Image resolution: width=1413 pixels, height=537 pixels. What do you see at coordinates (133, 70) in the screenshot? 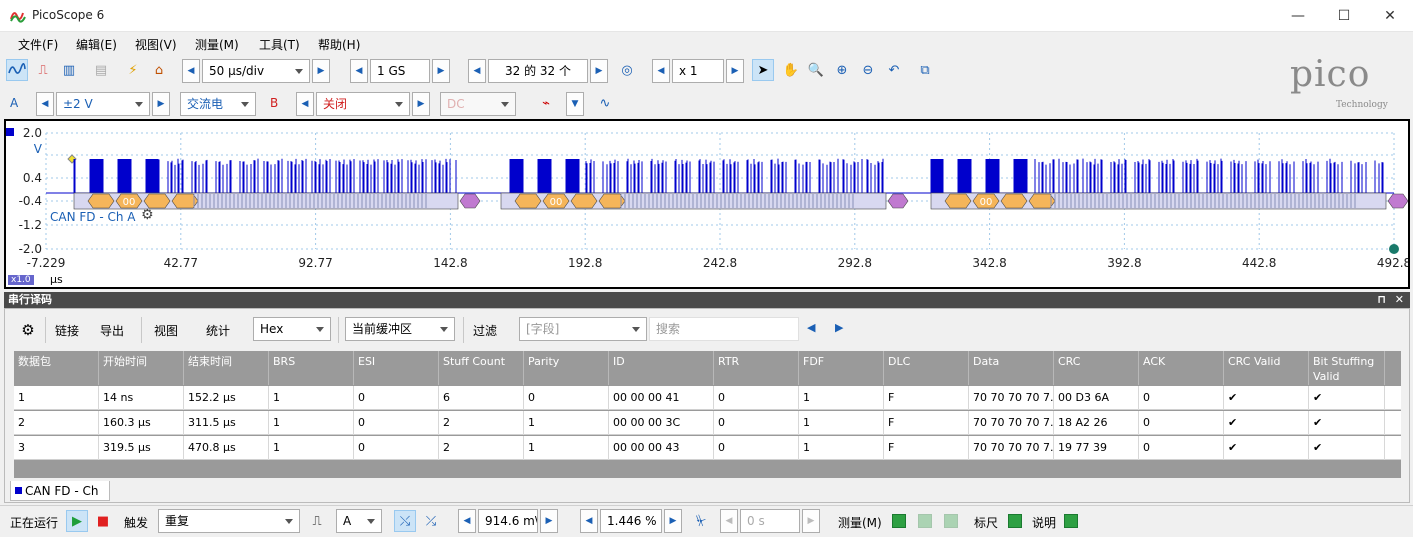
I see `autosetup-icon: ⚡` at bounding box center [133, 70].